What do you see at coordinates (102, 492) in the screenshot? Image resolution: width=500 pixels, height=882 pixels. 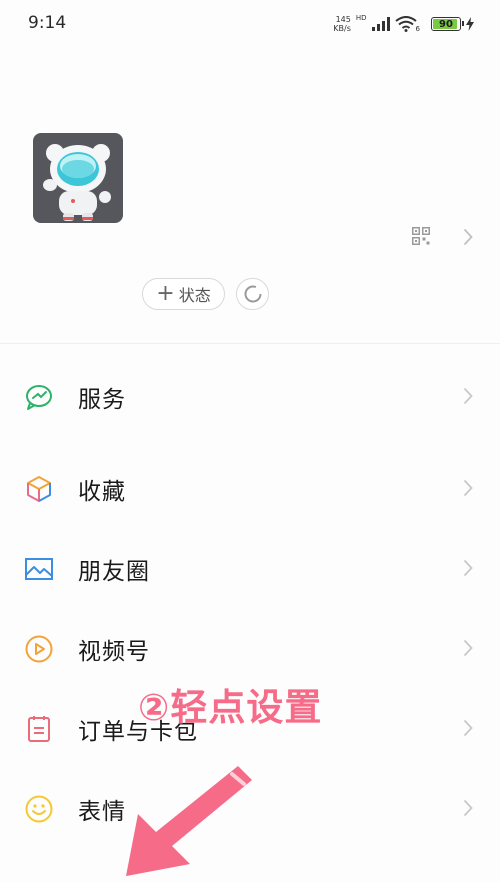 I see `menu-label: 收藏` at bounding box center [102, 492].